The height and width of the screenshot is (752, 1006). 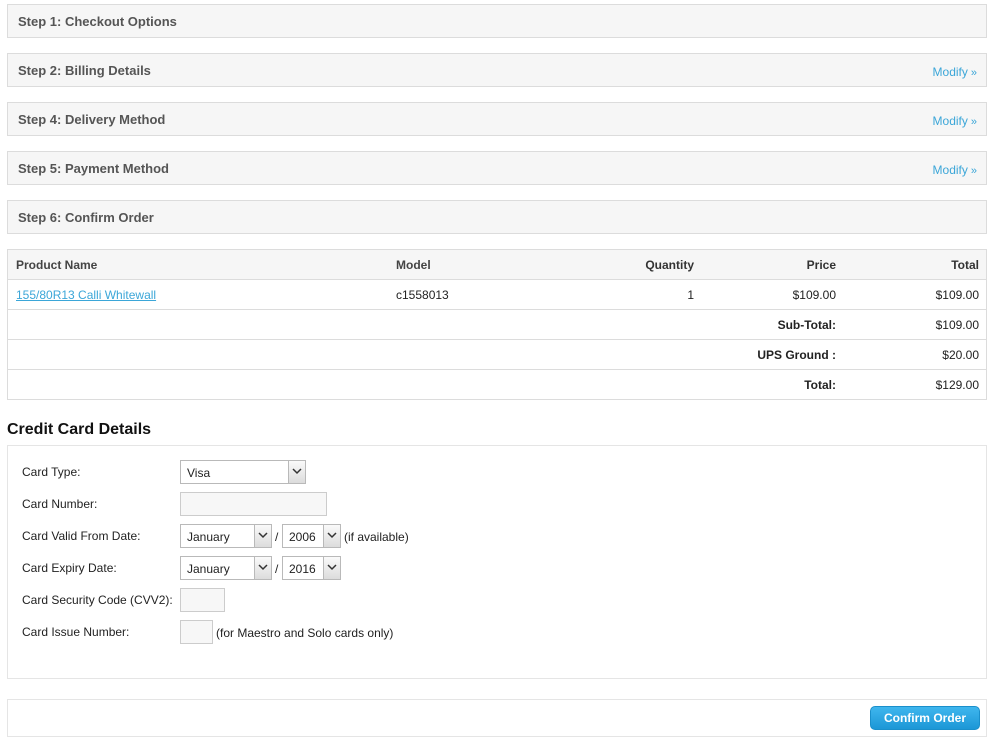 I want to click on cvv-input, so click(x=202, y=600).